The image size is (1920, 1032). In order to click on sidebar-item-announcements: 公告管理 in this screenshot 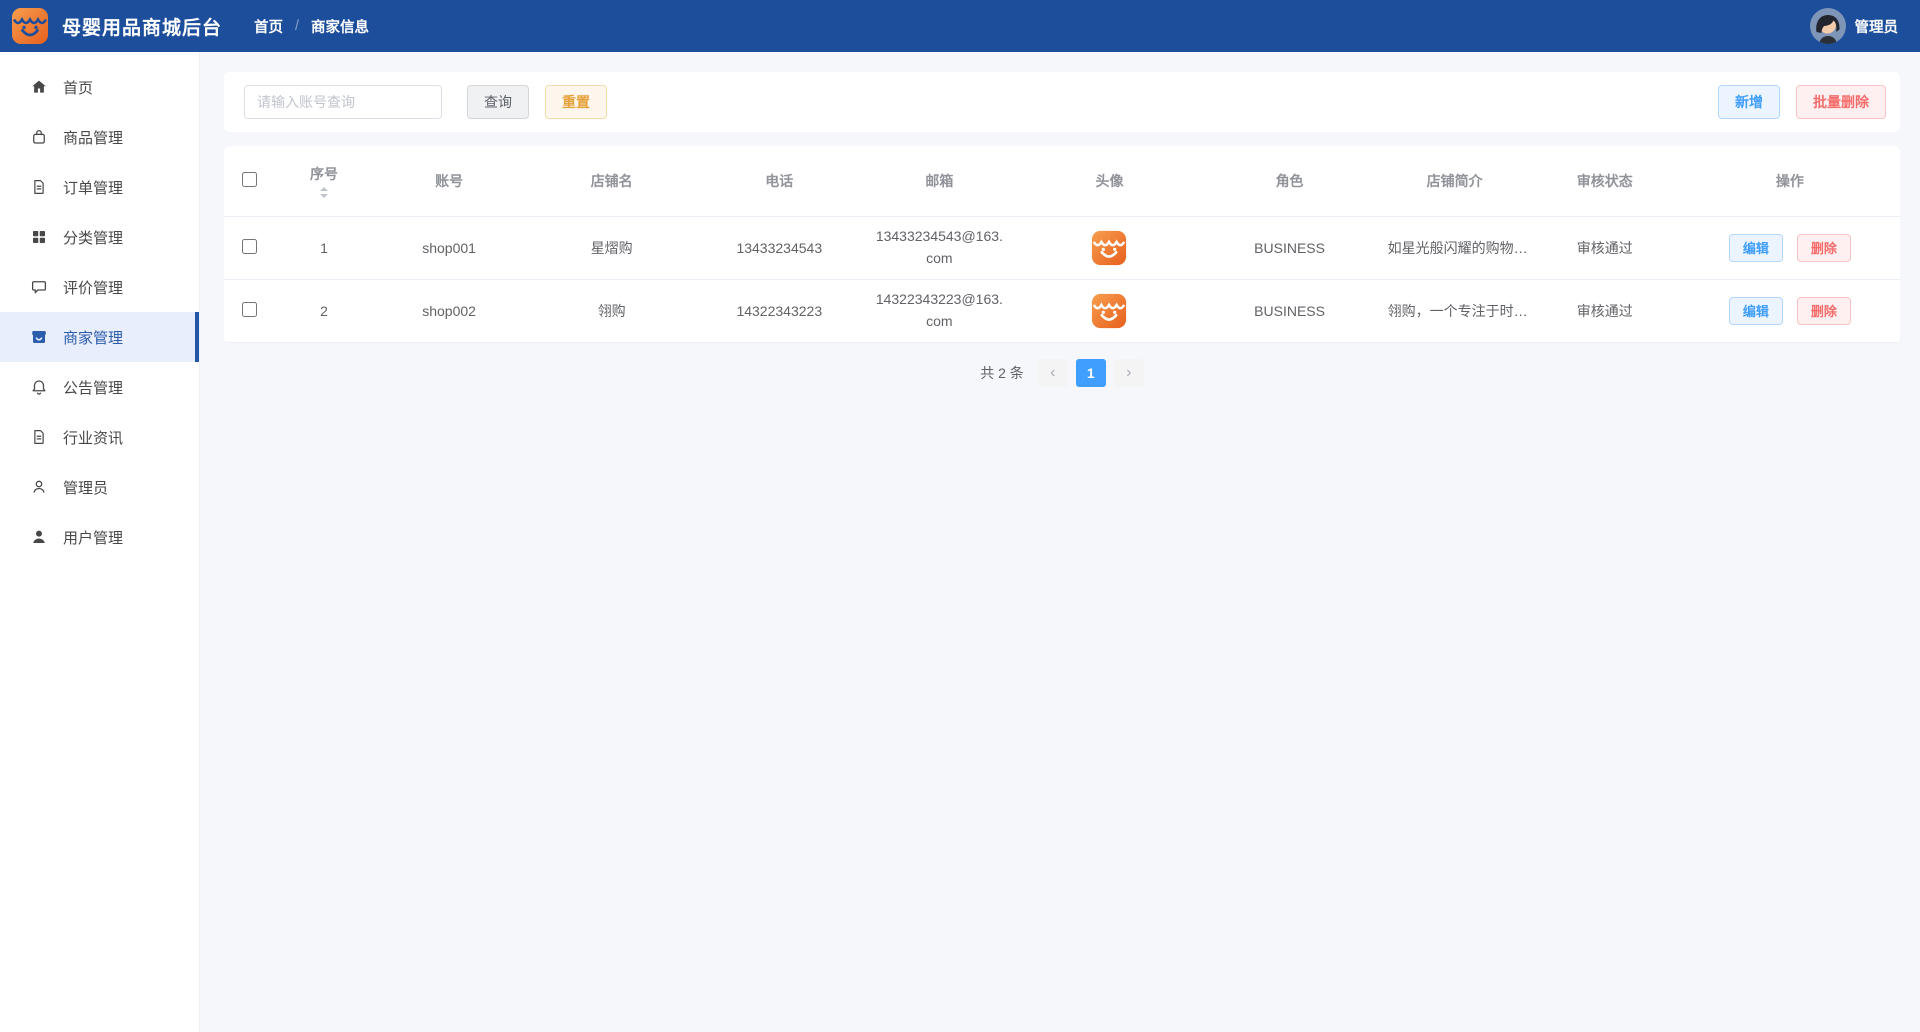, I will do `click(99, 387)`.